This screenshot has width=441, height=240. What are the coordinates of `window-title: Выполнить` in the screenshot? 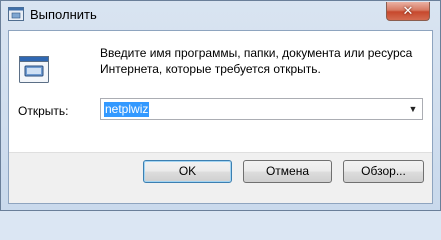 It's located at (63, 14).